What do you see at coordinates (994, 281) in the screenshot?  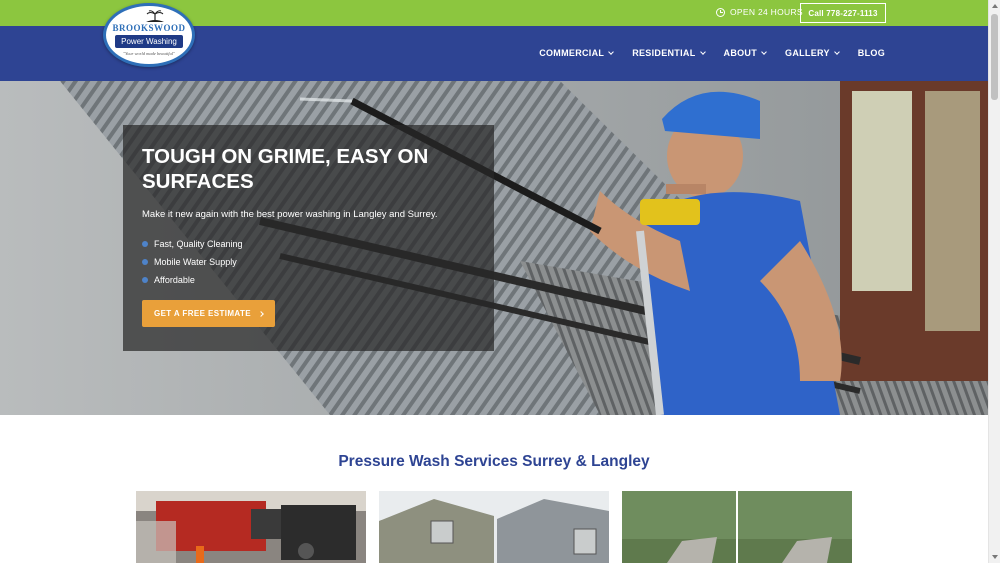 I see `page-scrollbar` at bounding box center [994, 281].